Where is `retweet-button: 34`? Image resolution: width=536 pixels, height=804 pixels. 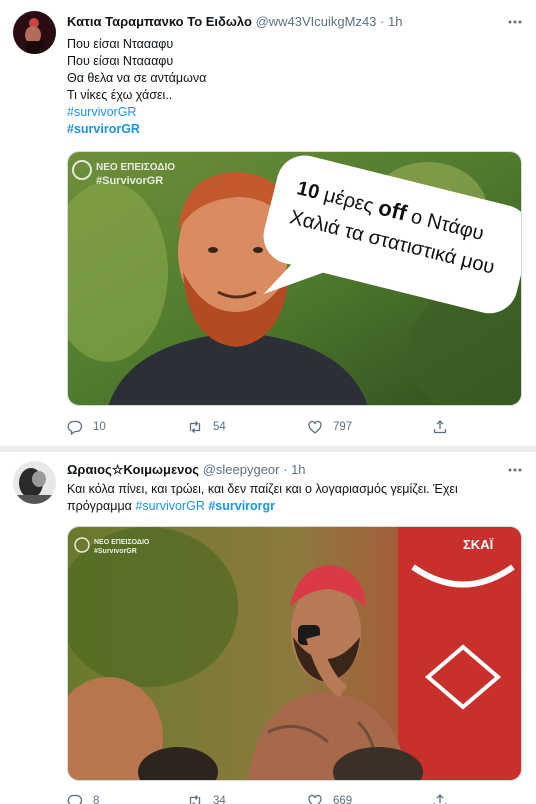 retweet-button: 34 is located at coordinates (206, 798).